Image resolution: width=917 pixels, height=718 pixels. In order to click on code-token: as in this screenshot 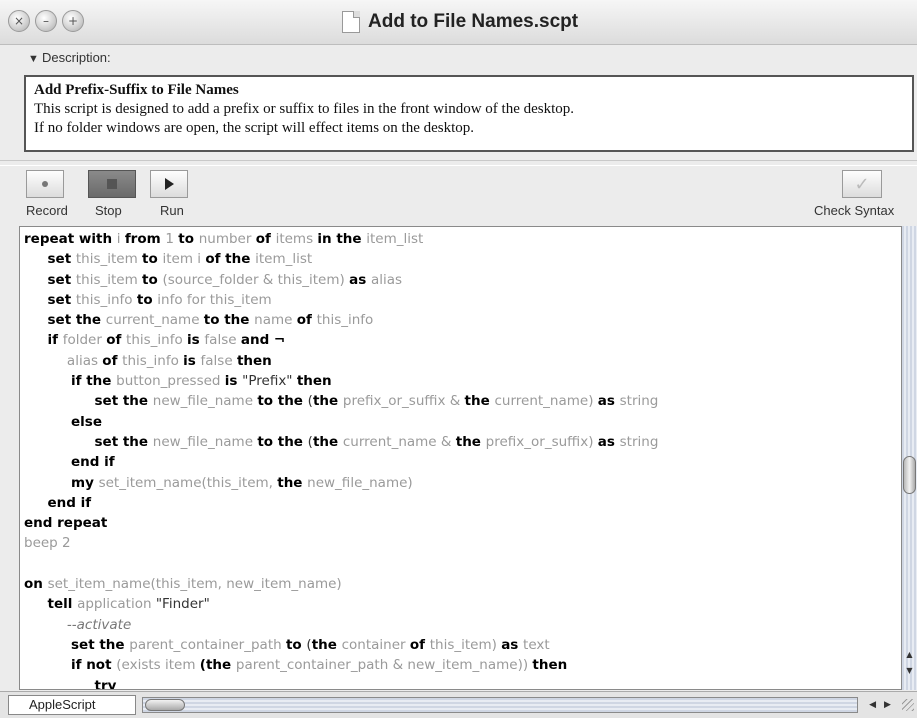, I will do `click(360, 279)`.